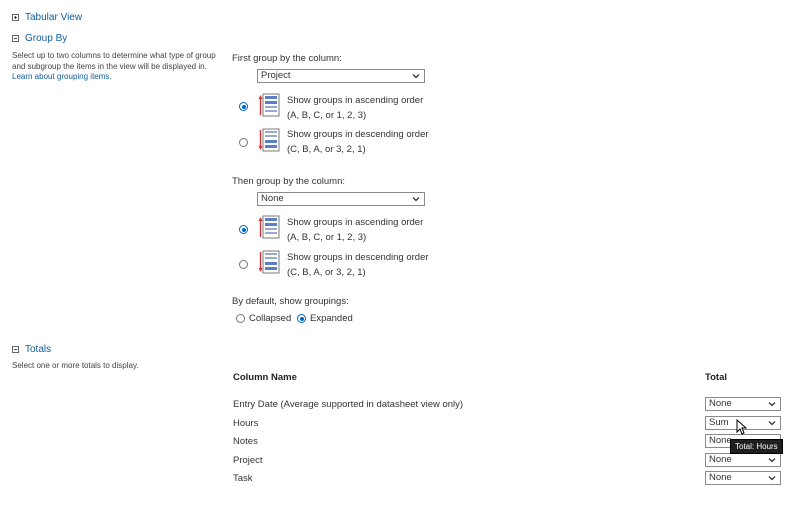 Image resolution: width=800 pixels, height=507 pixels. I want to click on then-ascending-radio, so click(243, 229).